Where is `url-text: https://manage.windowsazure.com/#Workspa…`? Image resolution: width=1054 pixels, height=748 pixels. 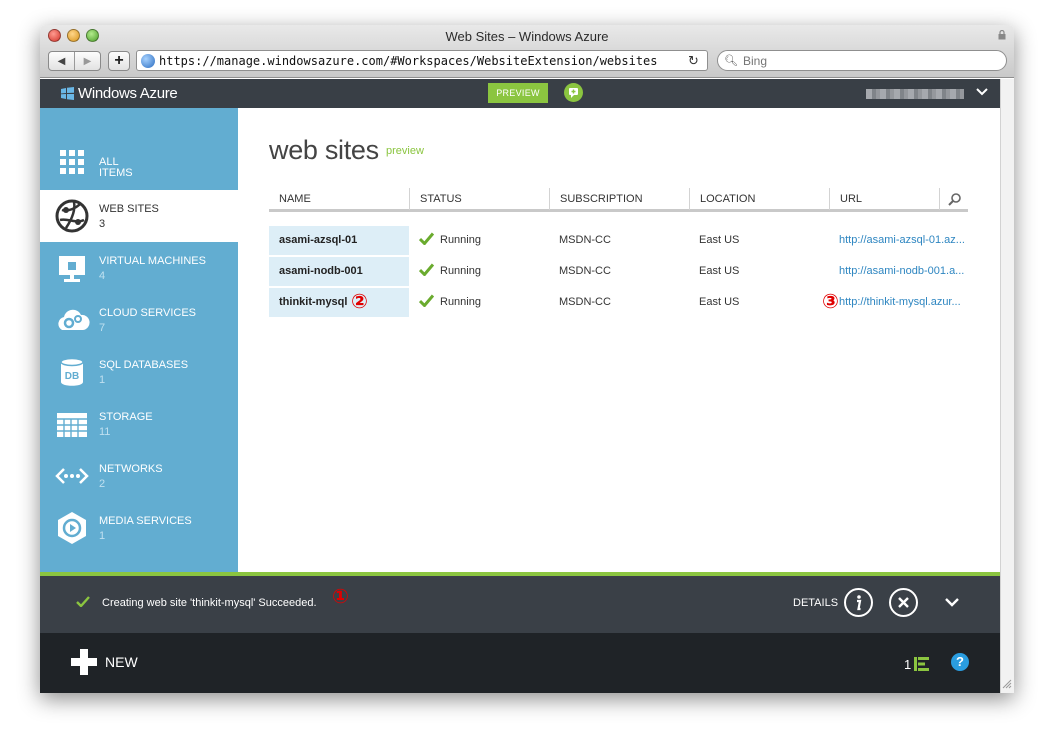
url-text: https://manage.windowsazure.com/#Workspa… is located at coordinates (423, 61).